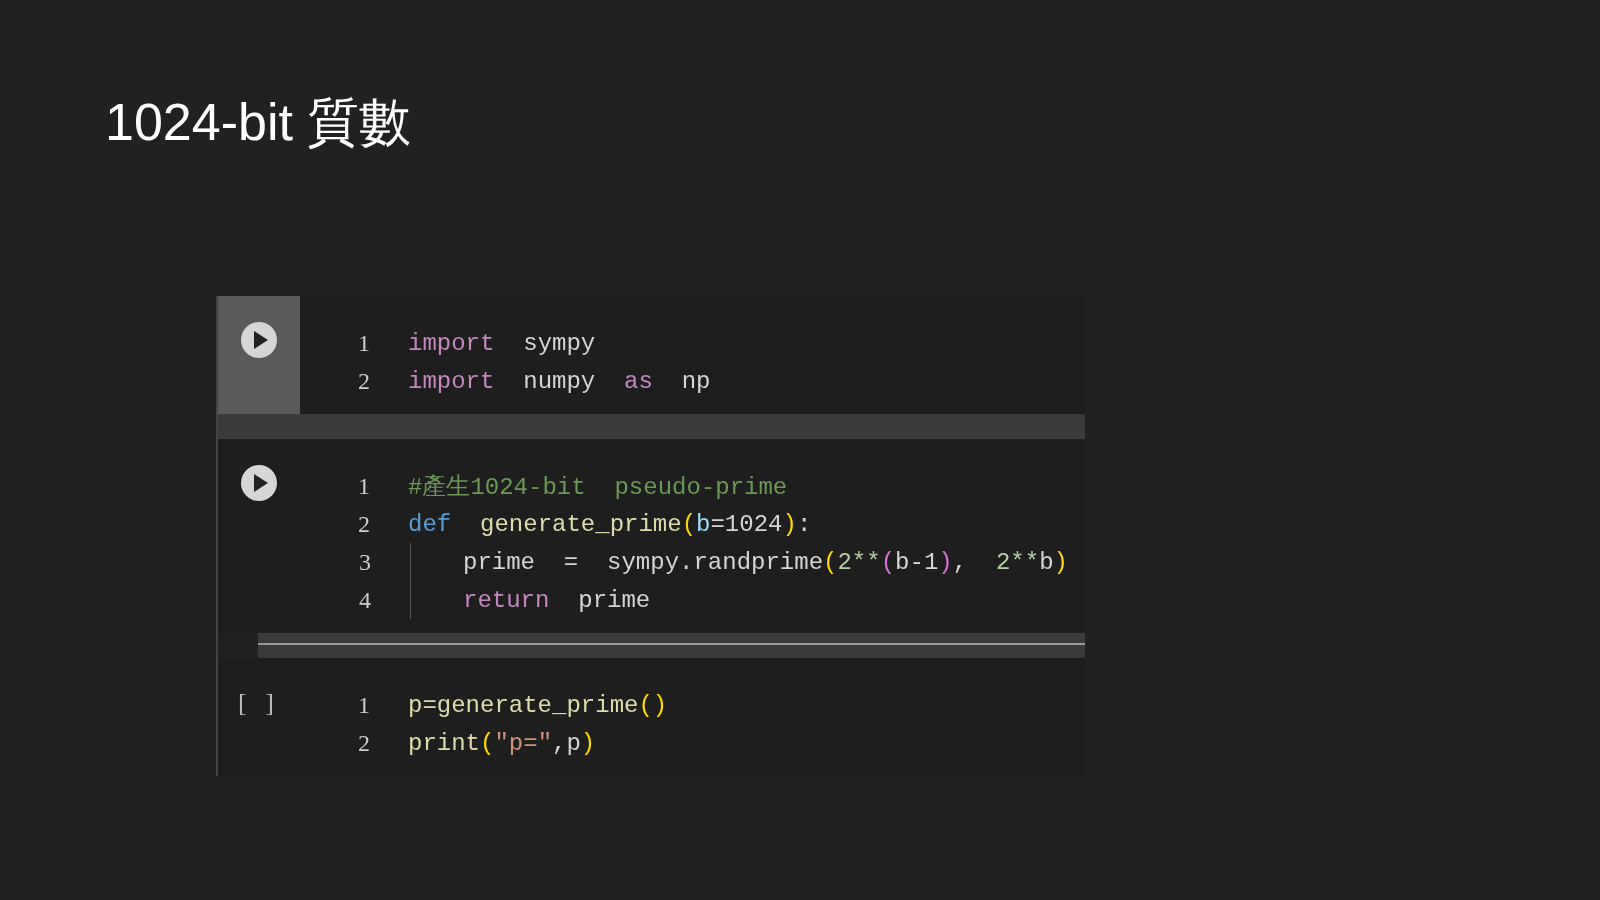  Describe the element at coordinates (259, 702) in the screenshot. I see `execution-count: [ ]` at that location.